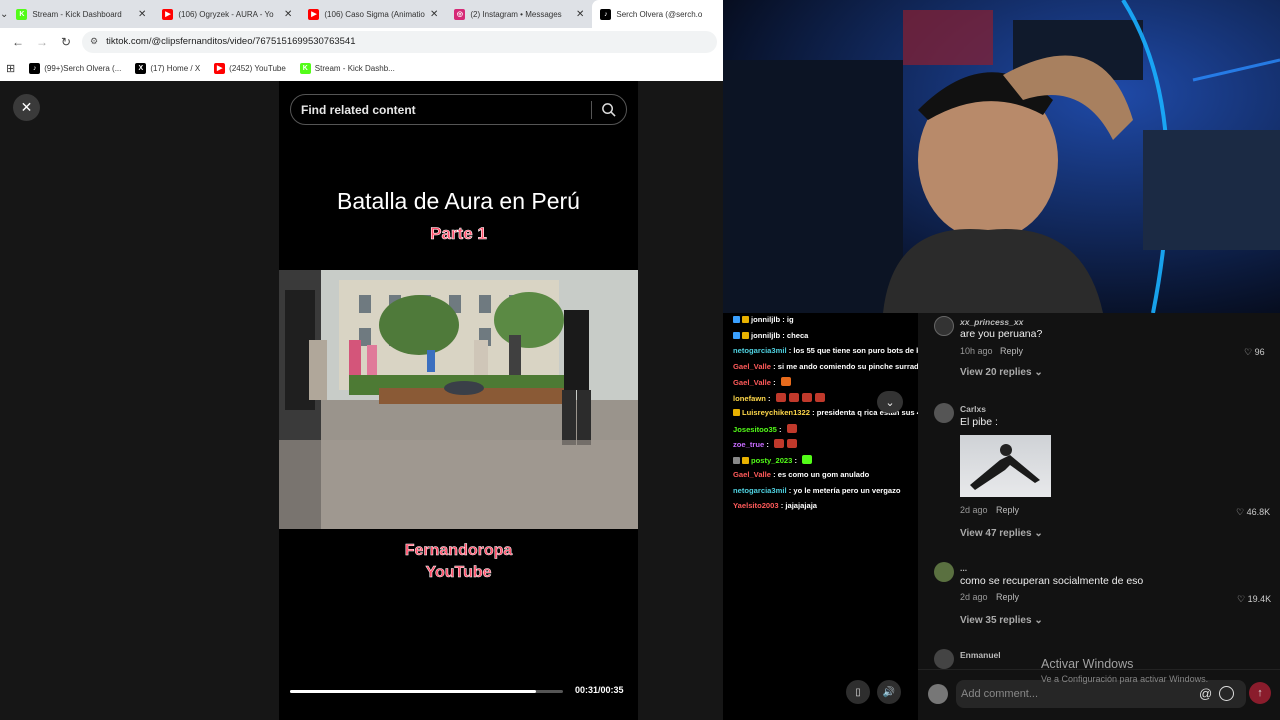  What do you see at coordinates (4, 14) in the screenshot?
I see `tab-search-icon: ⌄` at bounding box center [4, 14].